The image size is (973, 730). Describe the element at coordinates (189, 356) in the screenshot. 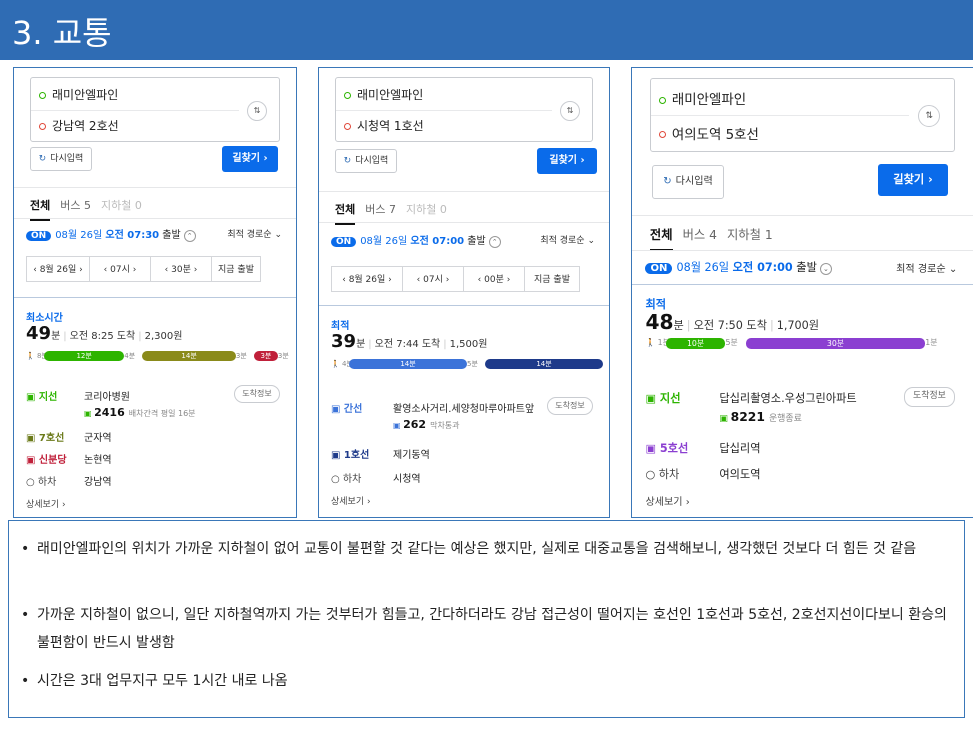

I see `subway-segment: 14분` at that location.